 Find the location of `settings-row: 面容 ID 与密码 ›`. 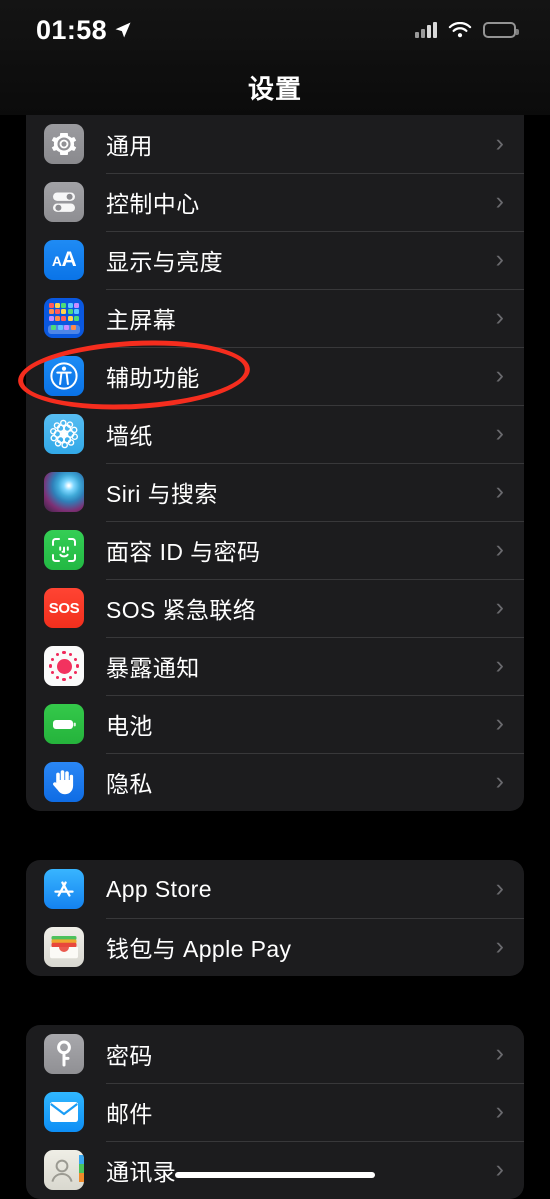

settings-row: 面容 ID 与密码 › is located at coordinates (275, 550).